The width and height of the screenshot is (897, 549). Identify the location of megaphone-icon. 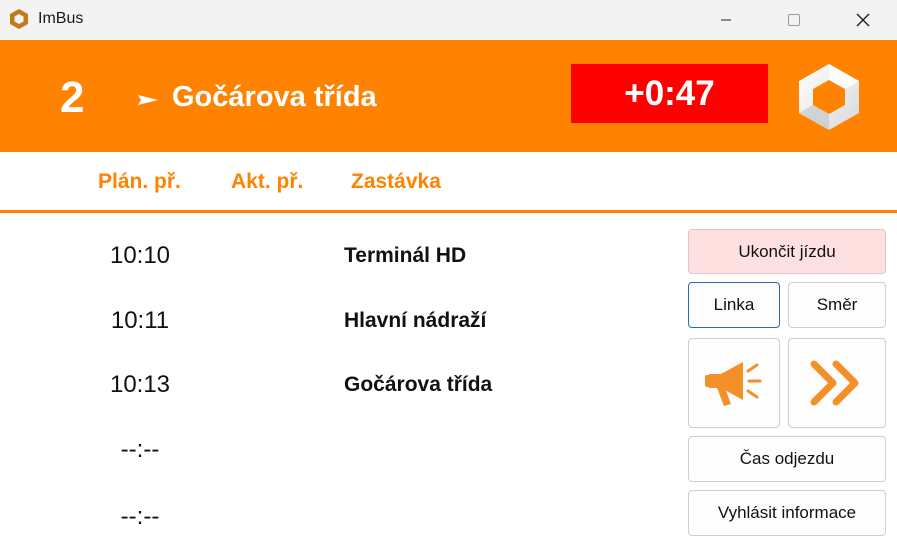
(733, 384).